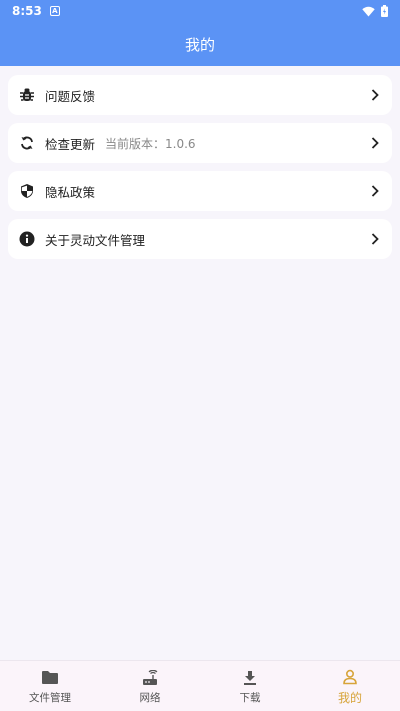 The image size is (400, 711). What do you see at coordinates (27, 143) in the screenshot?
I see `refresh-icon` at bounding box center [27, 143].